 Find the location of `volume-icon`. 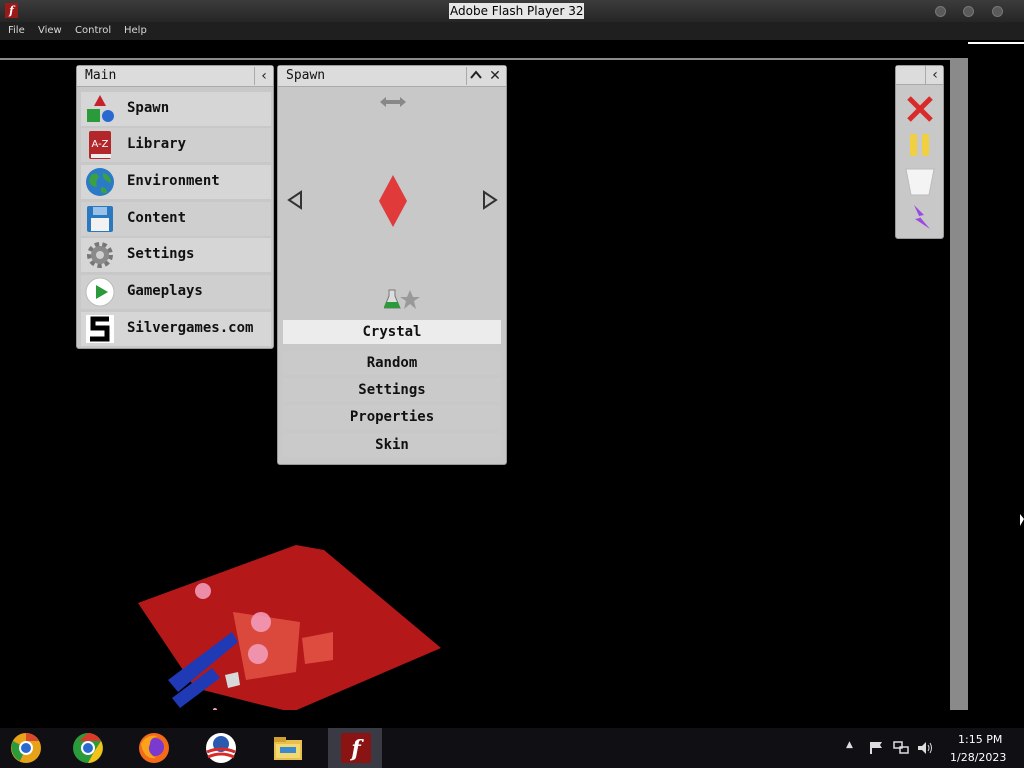

volume-icon is located at coordinates (925, 748).